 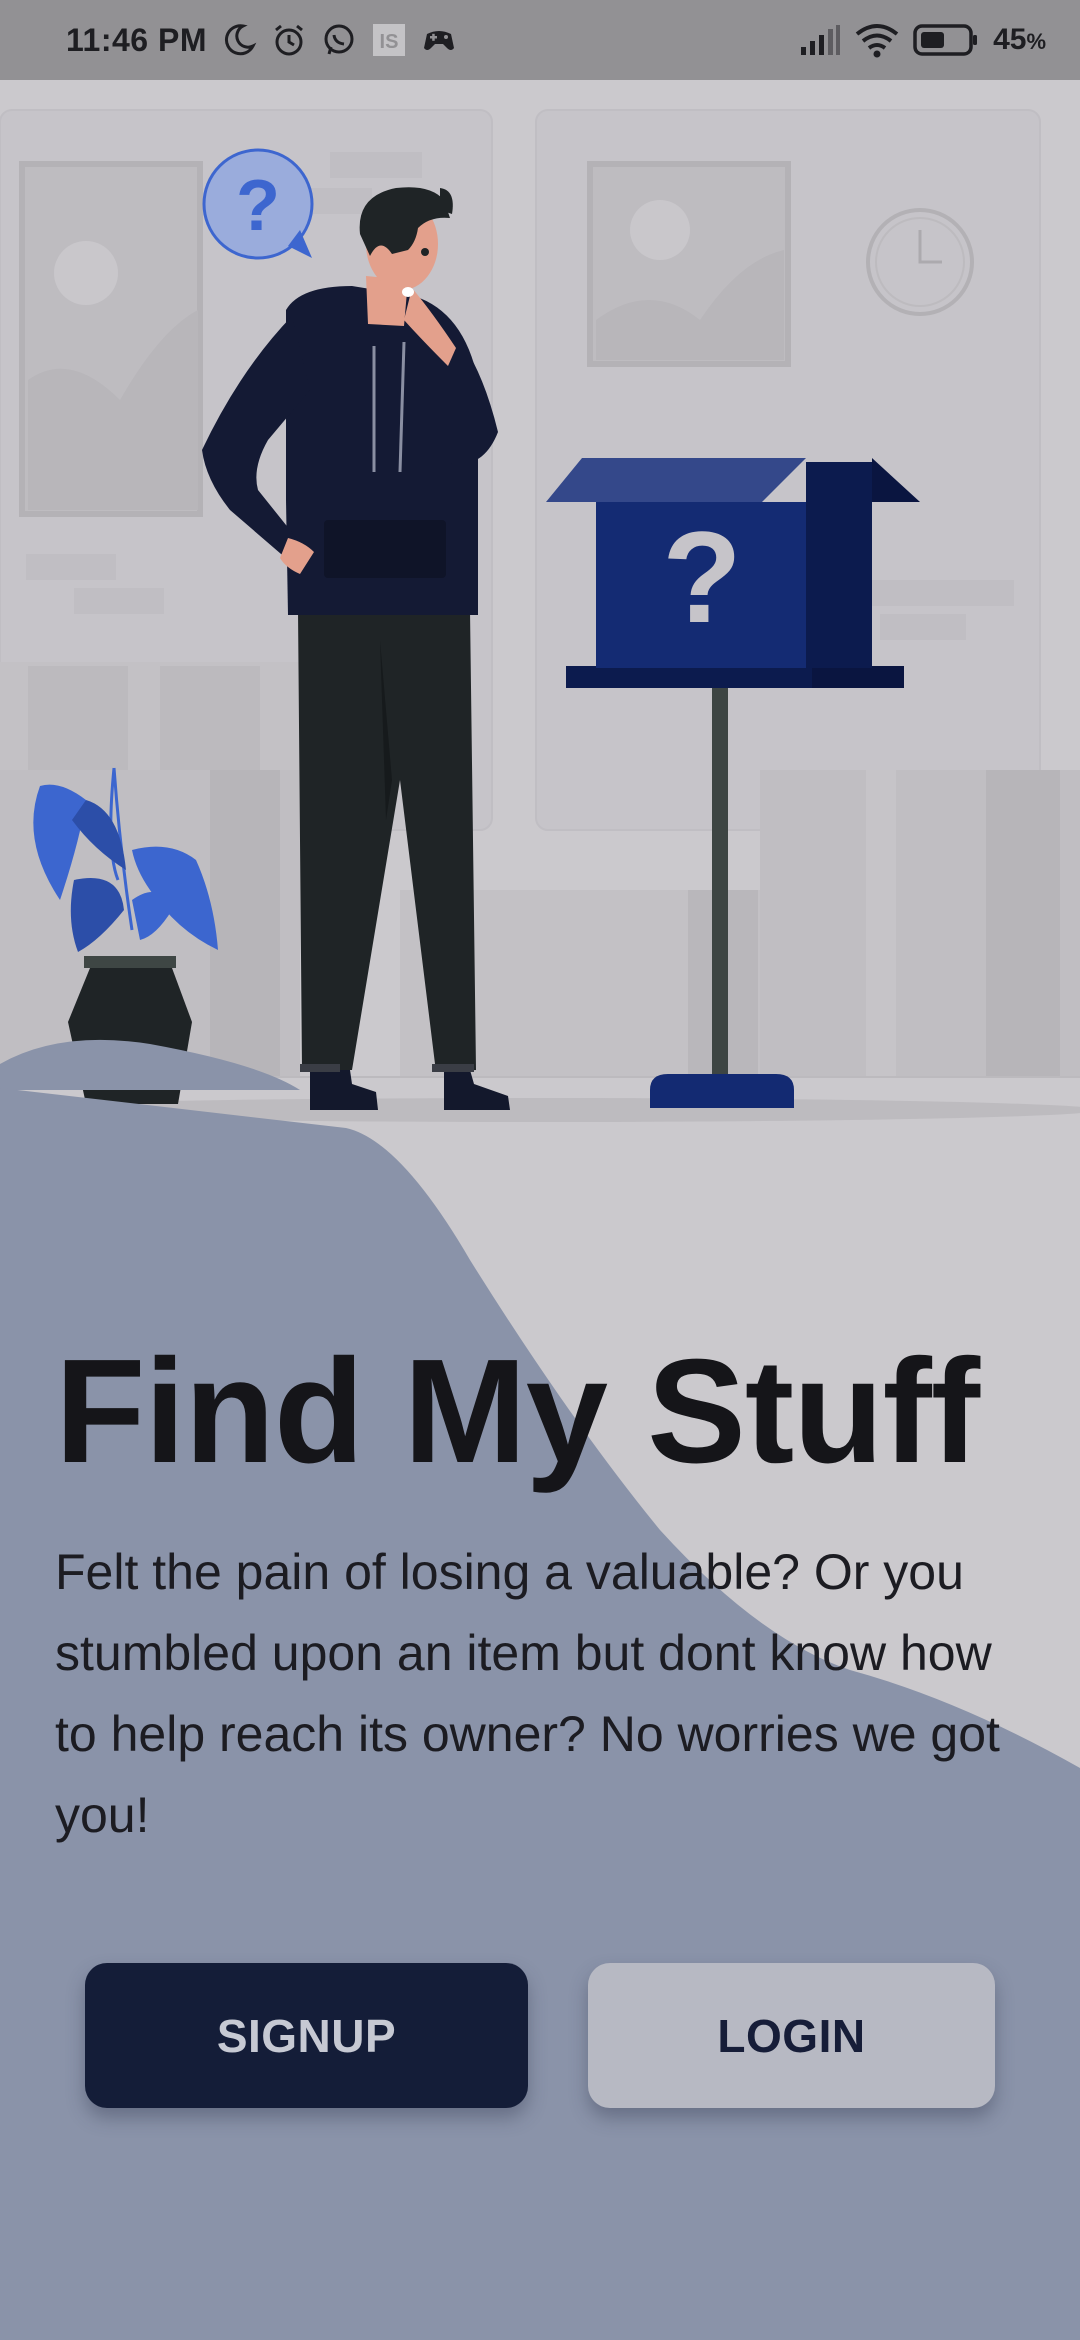 I want to click on alarm-icon, so click(x=289, y=40).